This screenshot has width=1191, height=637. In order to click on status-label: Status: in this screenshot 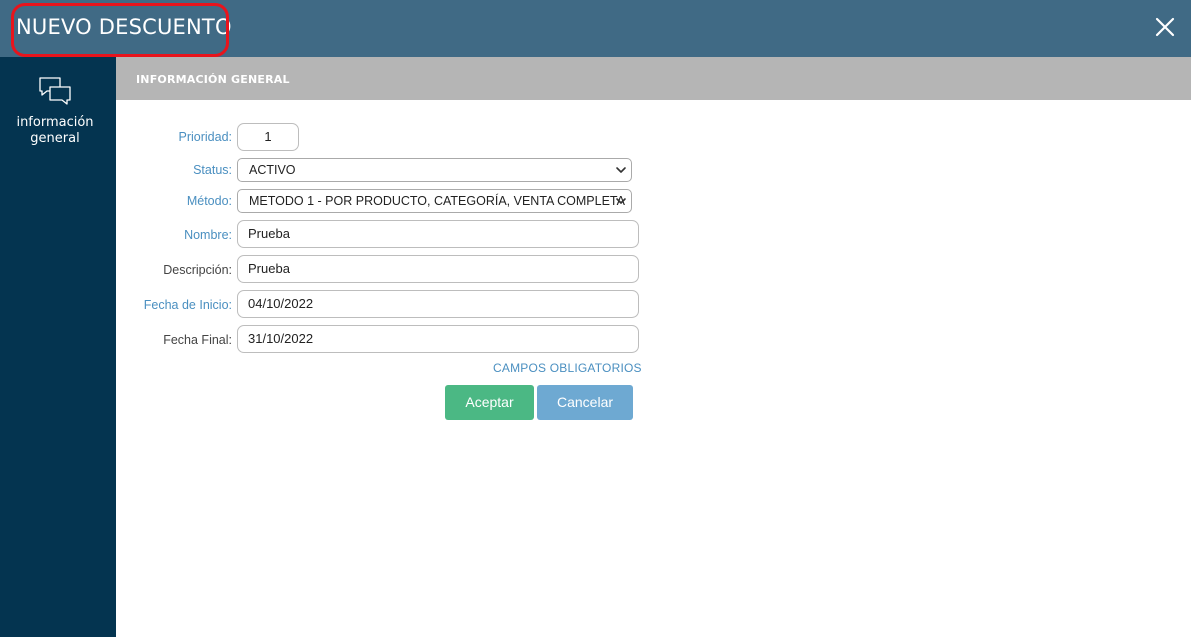, I will do `click(212, 170)`.